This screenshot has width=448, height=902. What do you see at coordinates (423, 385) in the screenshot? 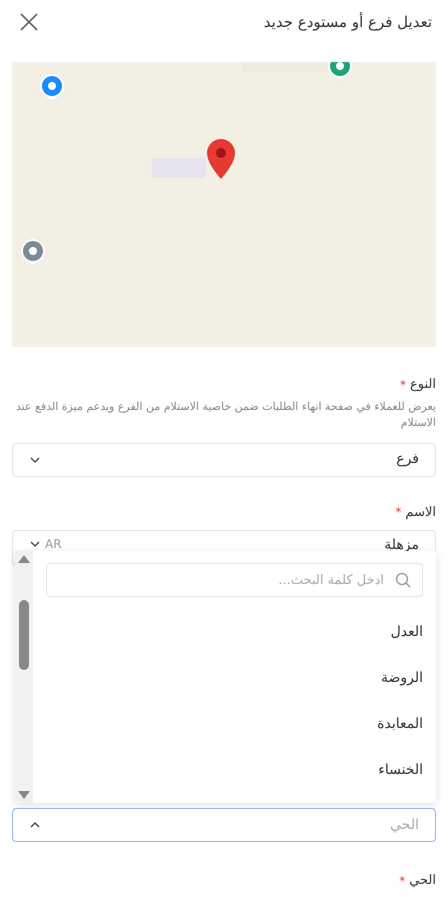
I see `field-label: النوع` at bounding box center [423, 385].